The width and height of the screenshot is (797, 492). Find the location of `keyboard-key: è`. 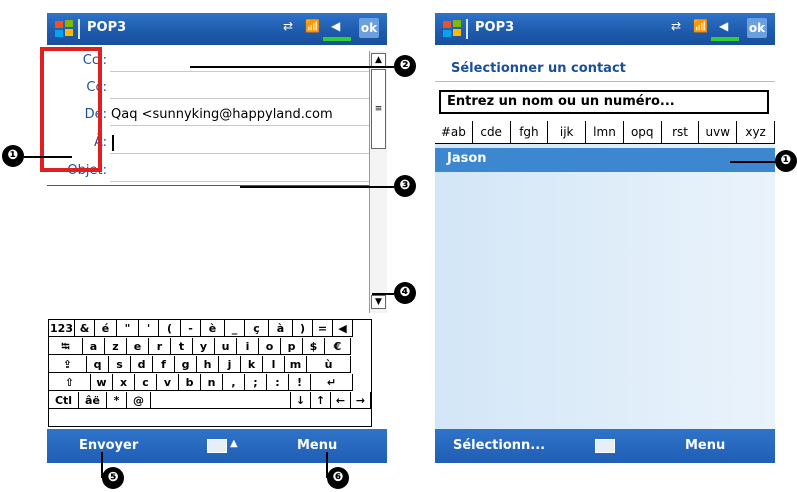

keyboard-key: è is located at coordinates (213, 328).